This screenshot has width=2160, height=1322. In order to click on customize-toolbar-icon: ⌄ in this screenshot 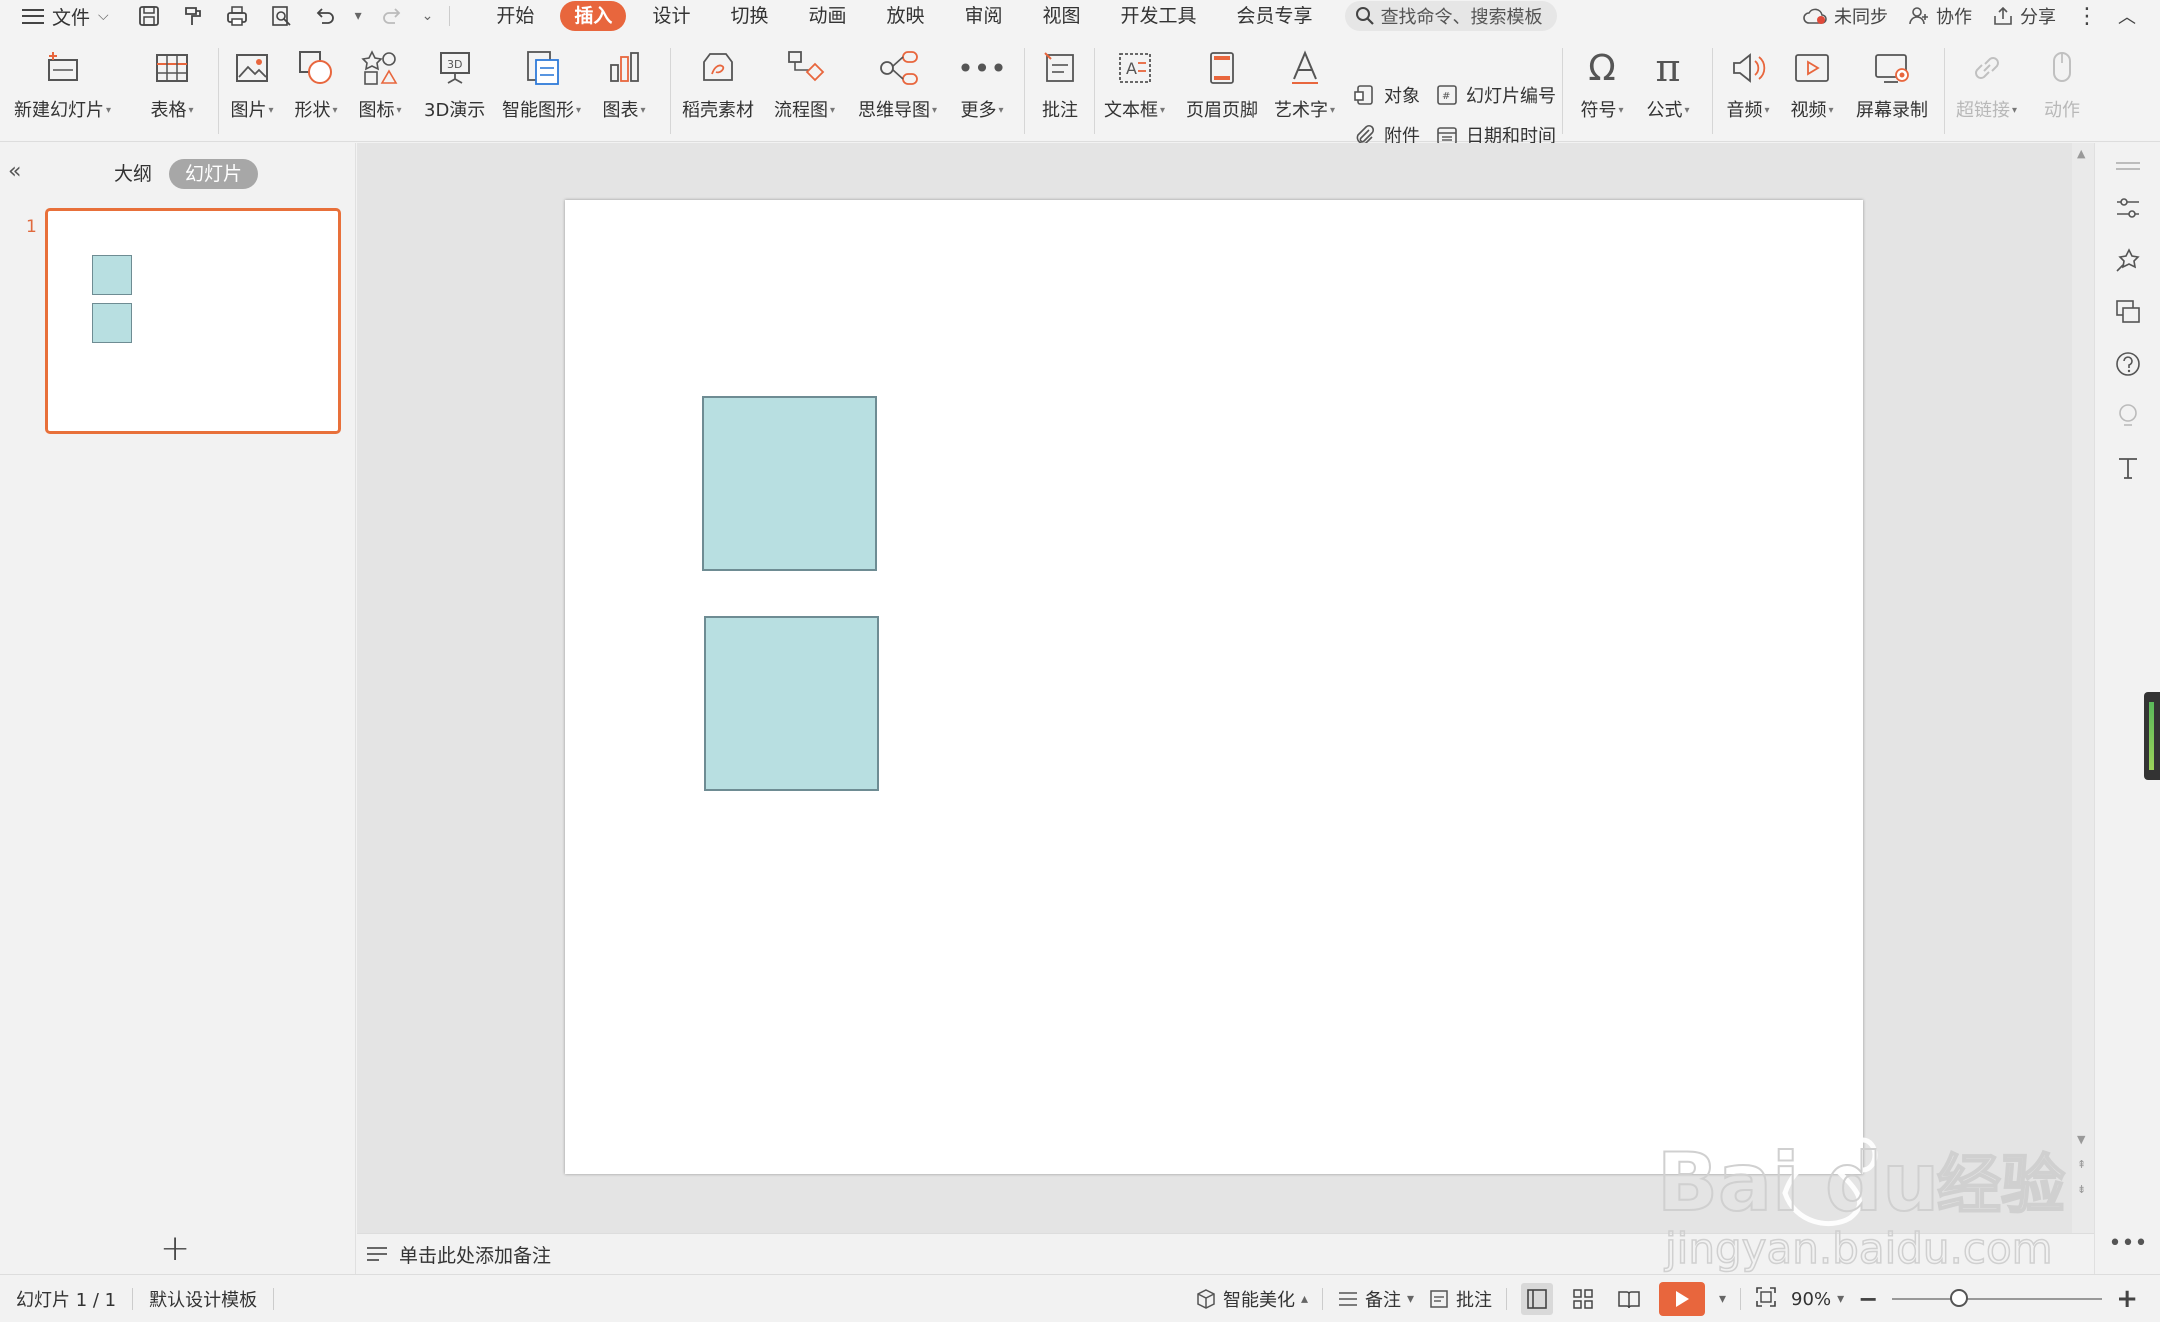, I will do `click(428, 16)`.